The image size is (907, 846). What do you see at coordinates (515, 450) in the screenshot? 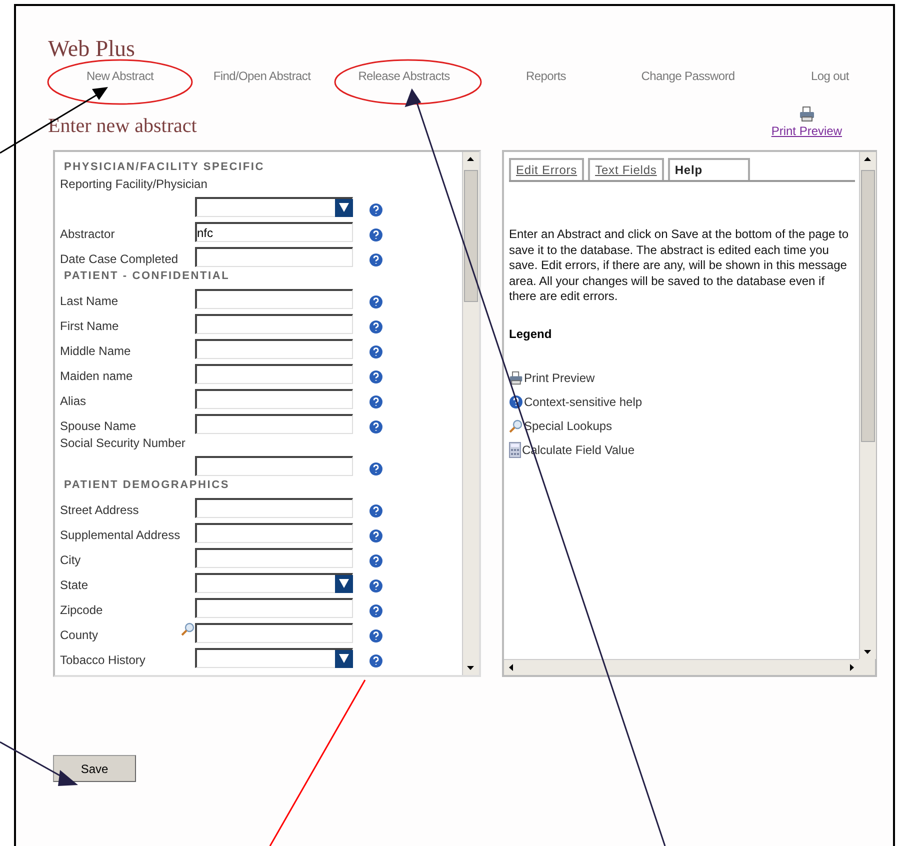
I see `calculator-icon` at bounding box center [515, 450].